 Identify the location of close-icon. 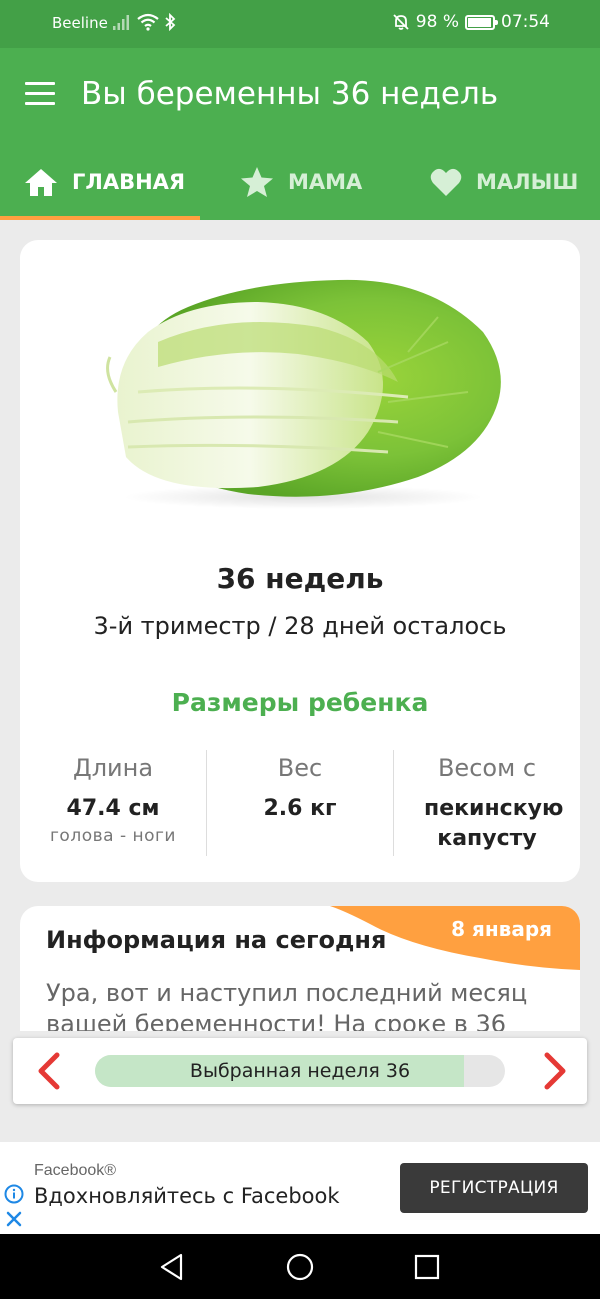
(14, 1219).